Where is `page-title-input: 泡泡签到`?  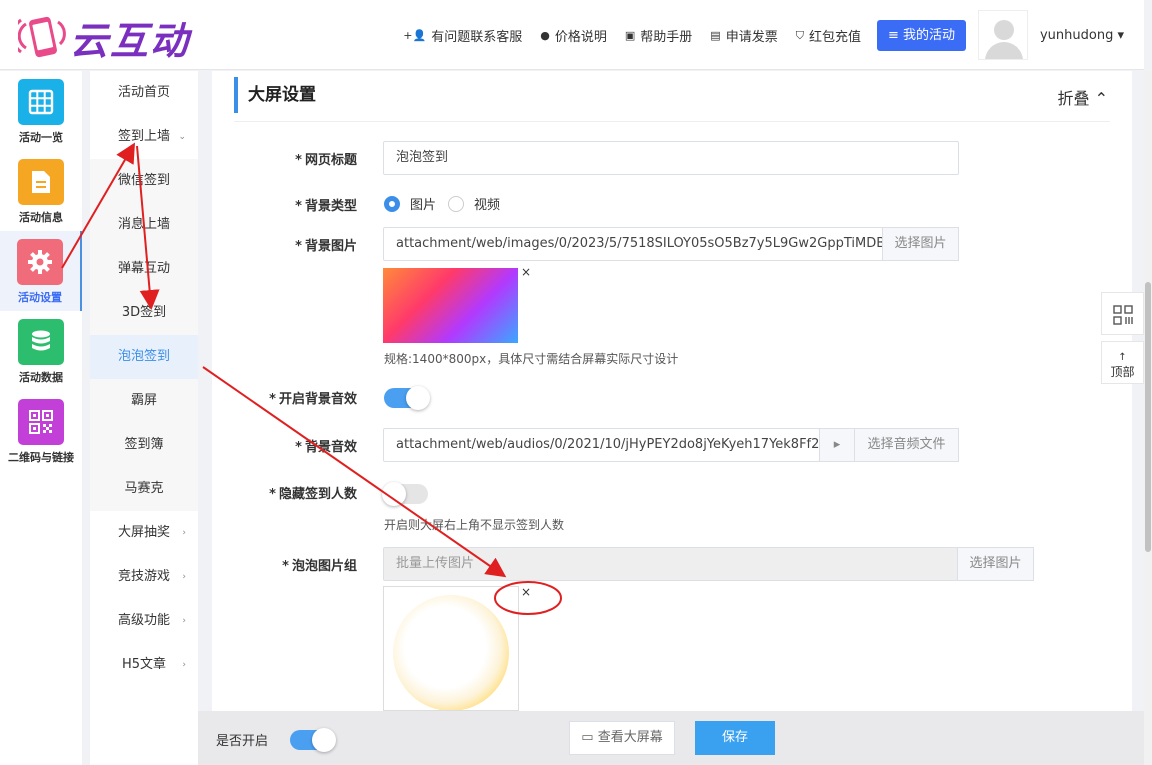 page-title-input: 泡泡签到 is located at coordinates (671, 158).